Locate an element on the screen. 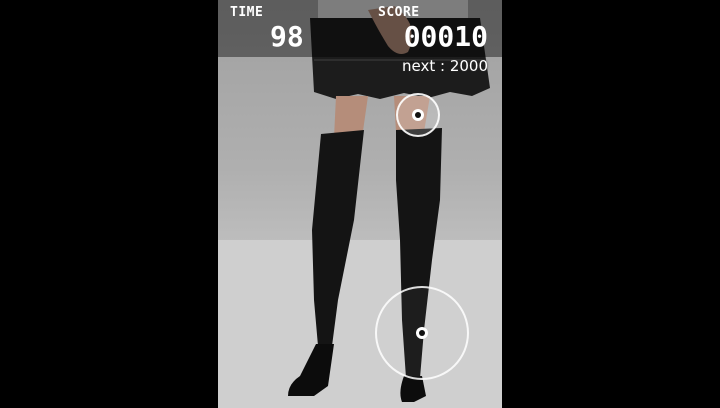 This screenshot has width=720, height=408. time-counter: 98 is located at coordinates (287, 36).